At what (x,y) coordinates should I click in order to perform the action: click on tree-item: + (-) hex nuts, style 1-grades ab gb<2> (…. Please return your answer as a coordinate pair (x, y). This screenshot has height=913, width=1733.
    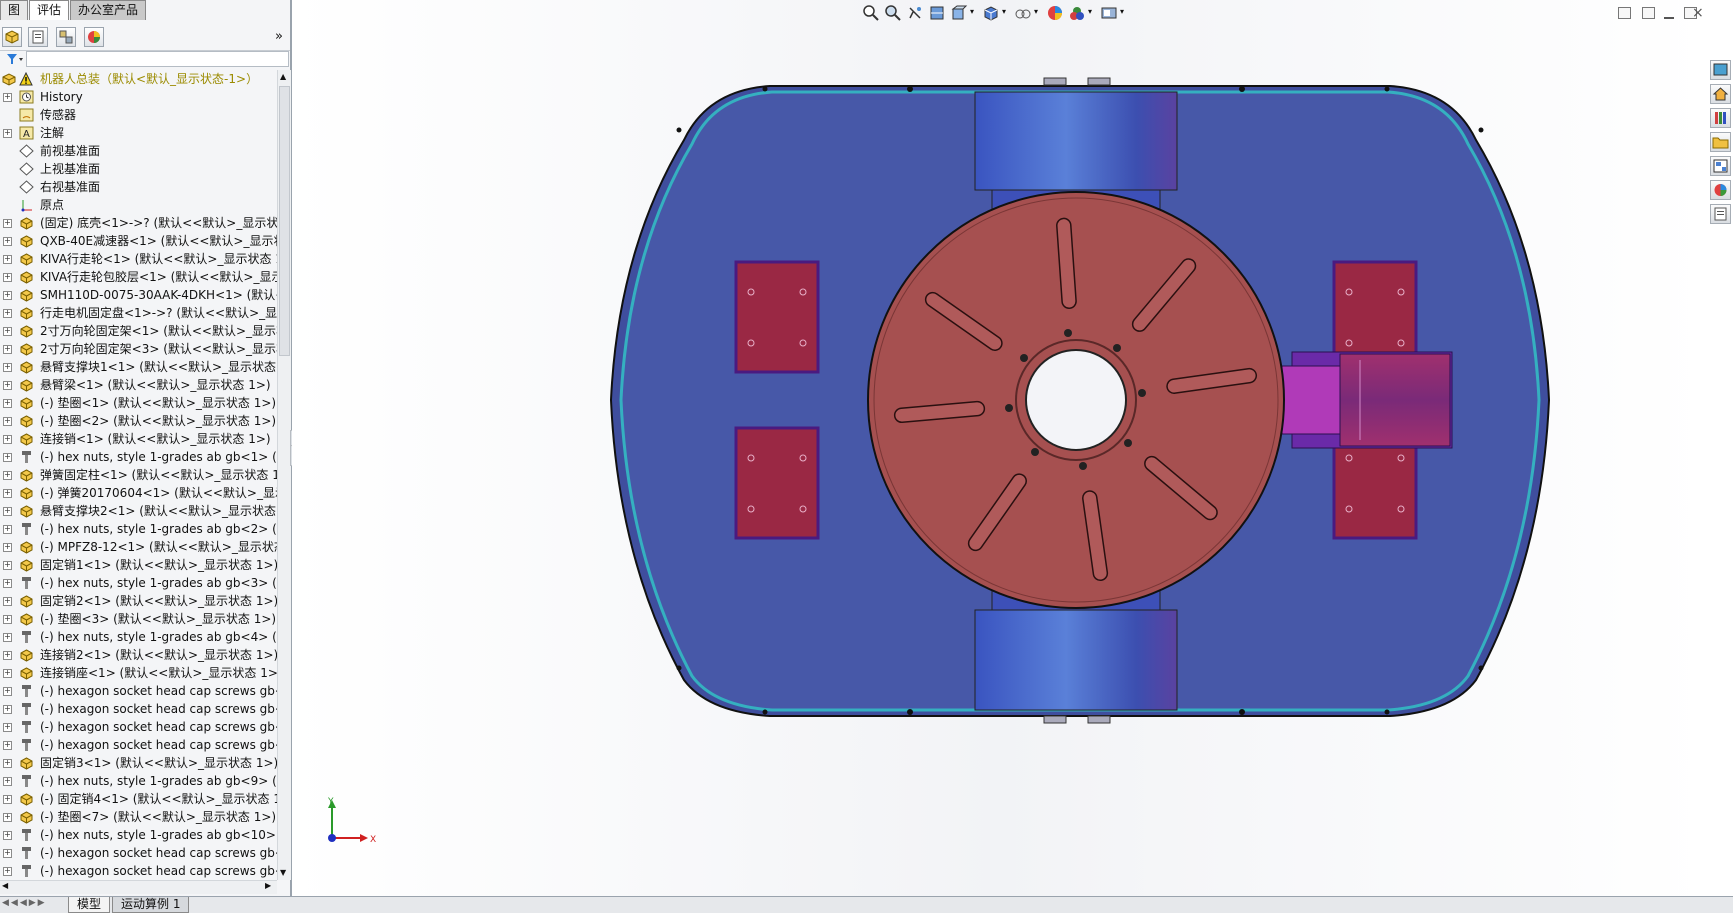
    Looking at the image, I should click on (138, 529).